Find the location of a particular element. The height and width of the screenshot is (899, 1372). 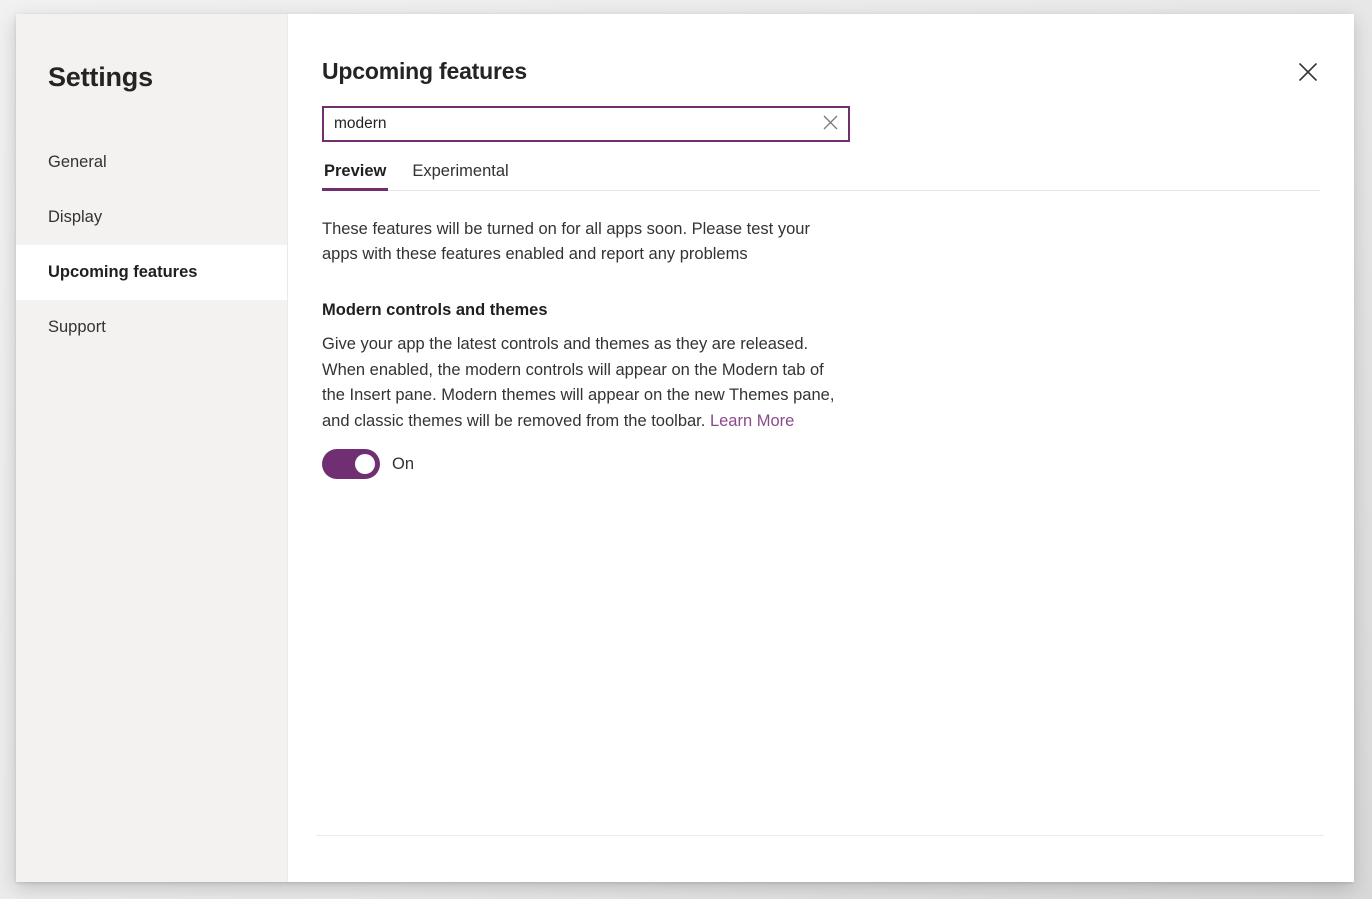

feature-toggle-row: On is located at coordinates (821, 464).